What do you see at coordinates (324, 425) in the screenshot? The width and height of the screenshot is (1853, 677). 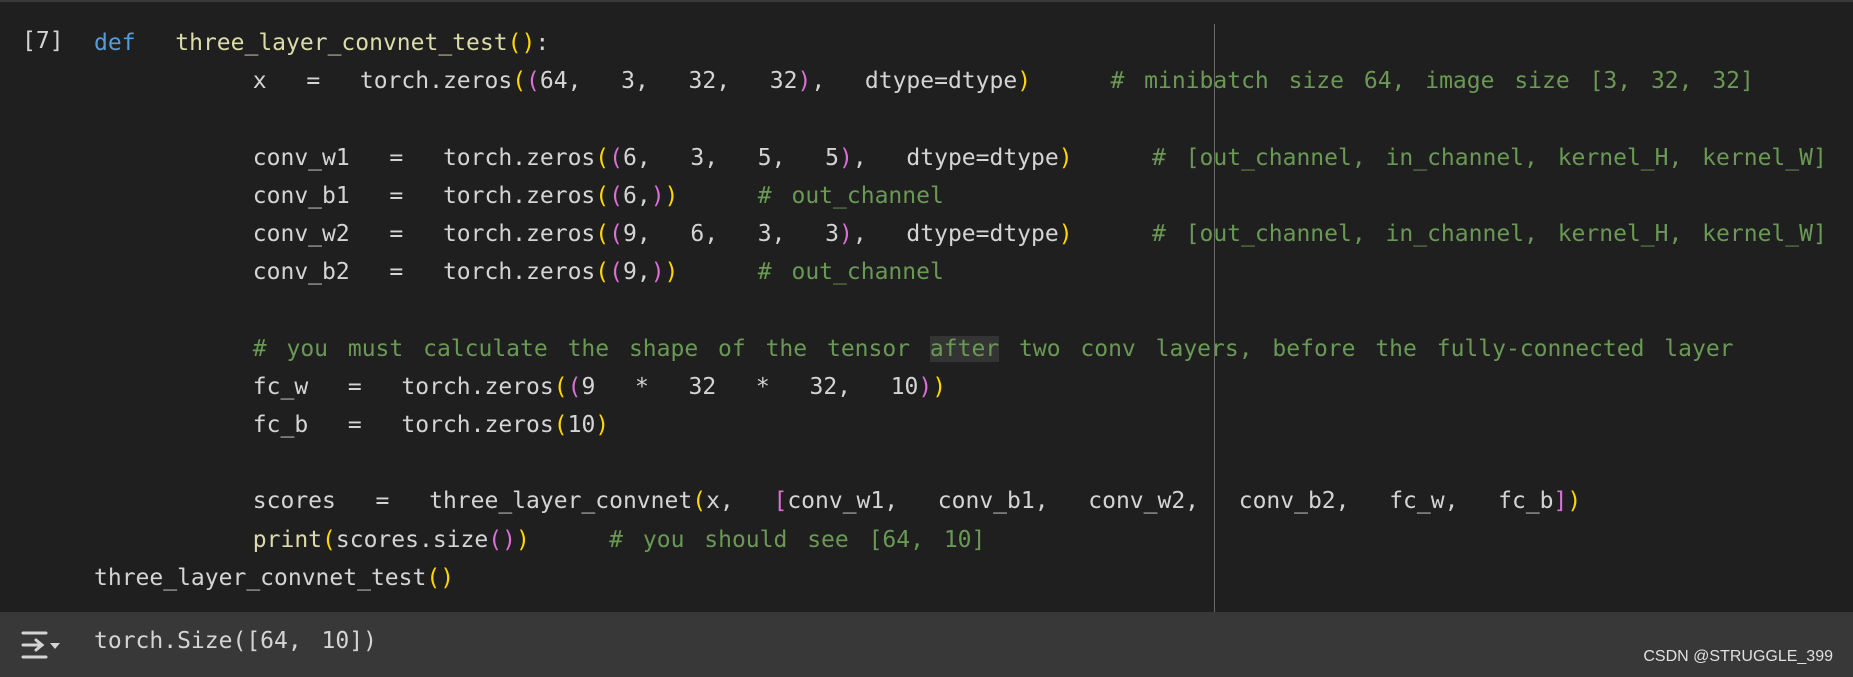 I see `code-token: fc_b = torch.zeros` at bounding box center [324, 425].